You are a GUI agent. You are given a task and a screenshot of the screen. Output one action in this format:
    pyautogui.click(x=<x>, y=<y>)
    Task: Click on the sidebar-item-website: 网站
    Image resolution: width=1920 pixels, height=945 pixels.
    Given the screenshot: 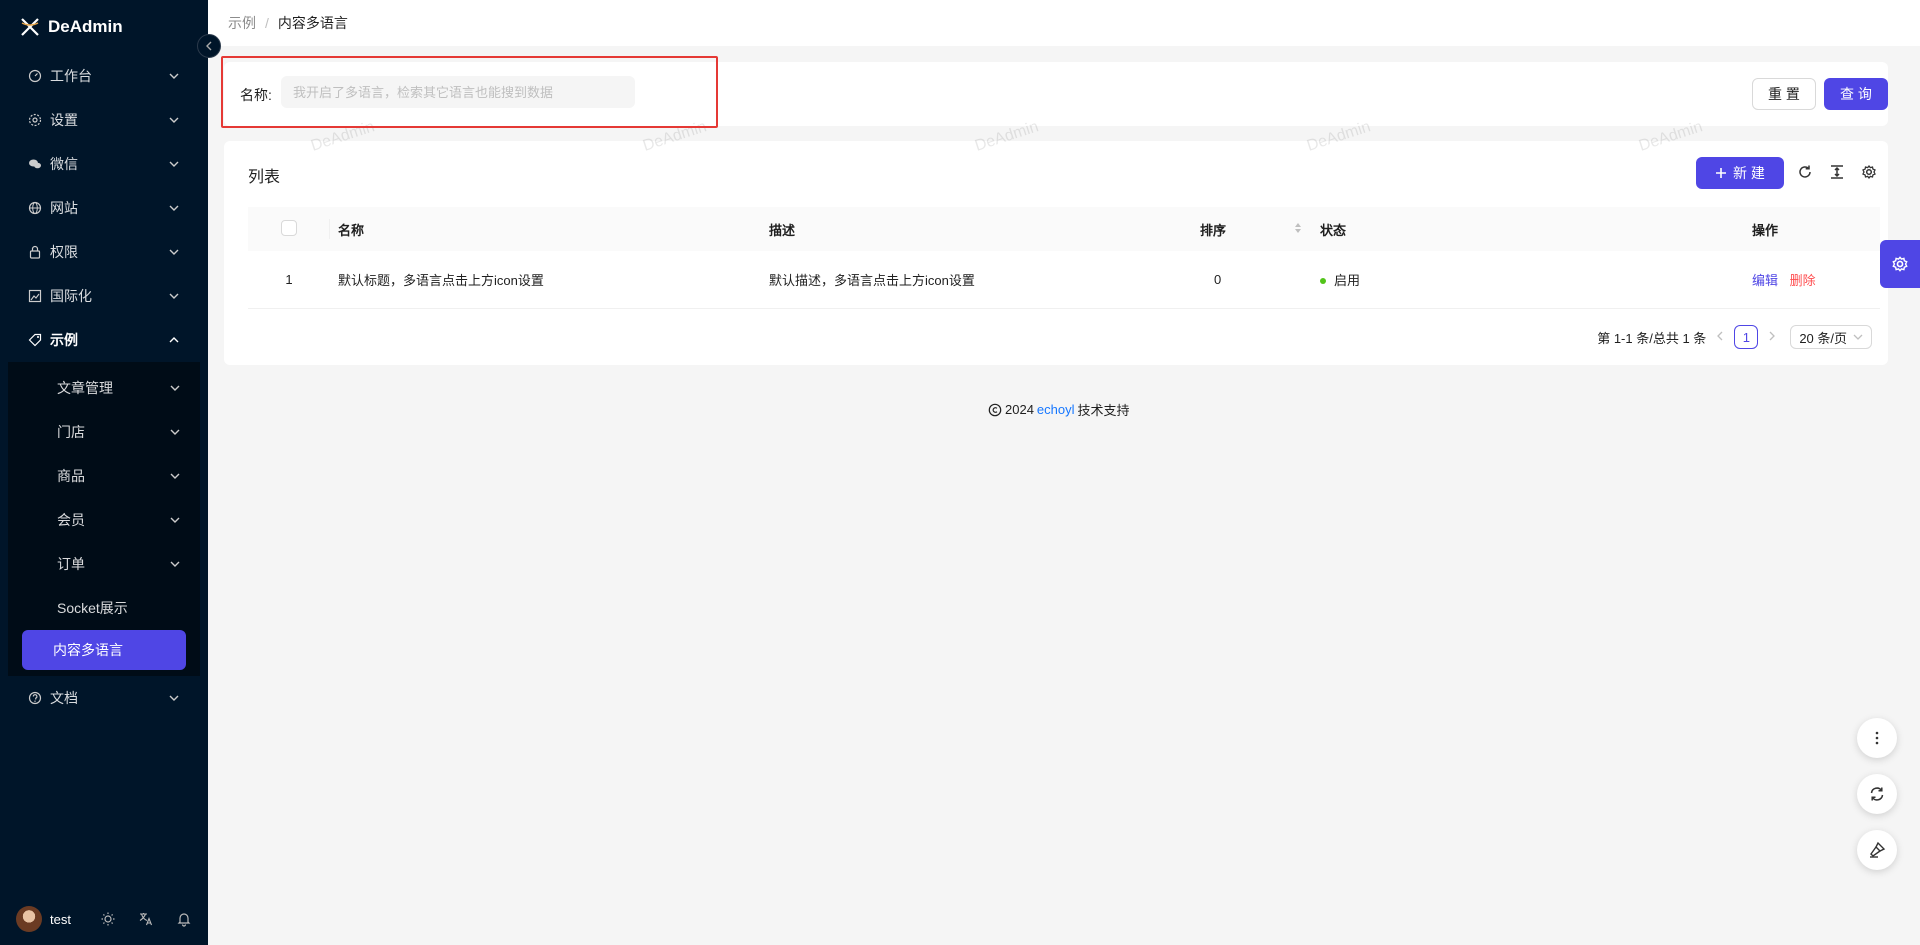 What is the action you would take?
    pyautogui.click(x=104, y=208)
    